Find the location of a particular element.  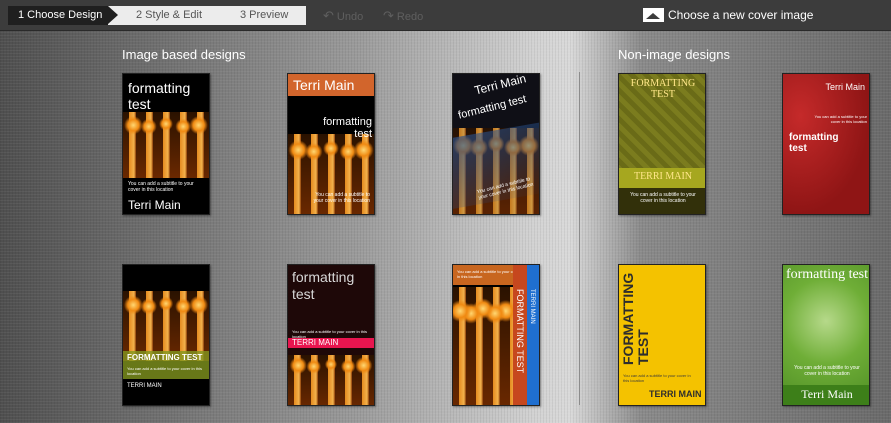

redo-button: ↷ Redo is located at coordinates (403, 16).